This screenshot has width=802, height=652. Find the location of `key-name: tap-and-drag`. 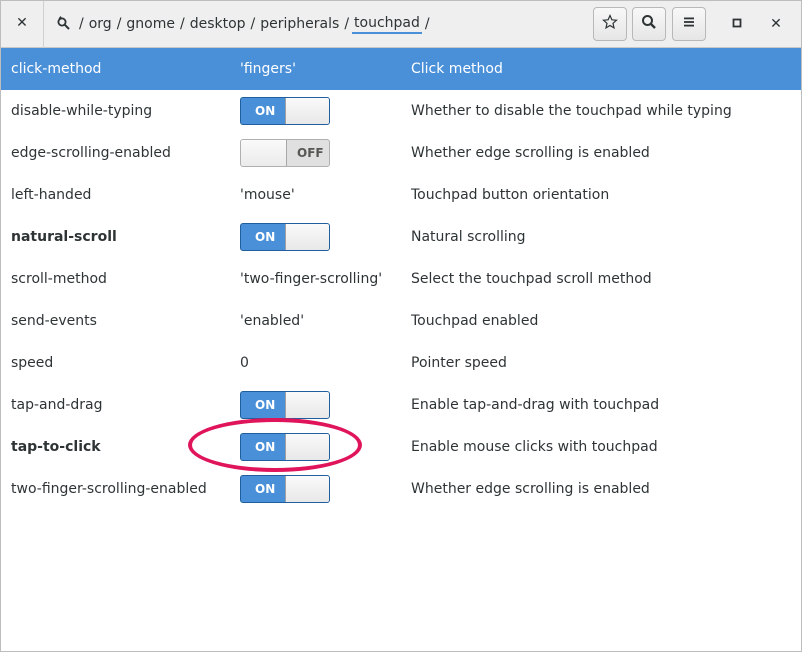

key-name: tap-and-drag is located at coordinates (57, 405).